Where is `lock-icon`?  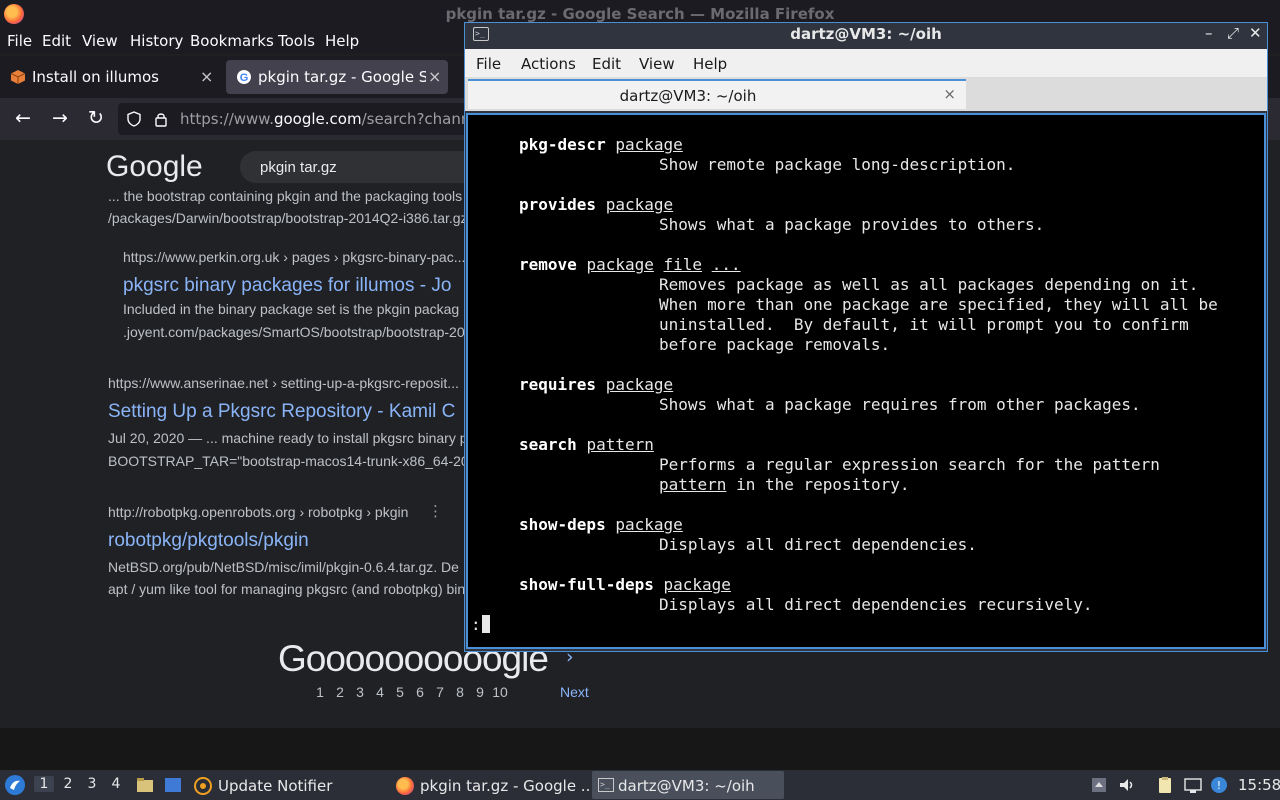 lock-icon is located at coordinates (161, 119).